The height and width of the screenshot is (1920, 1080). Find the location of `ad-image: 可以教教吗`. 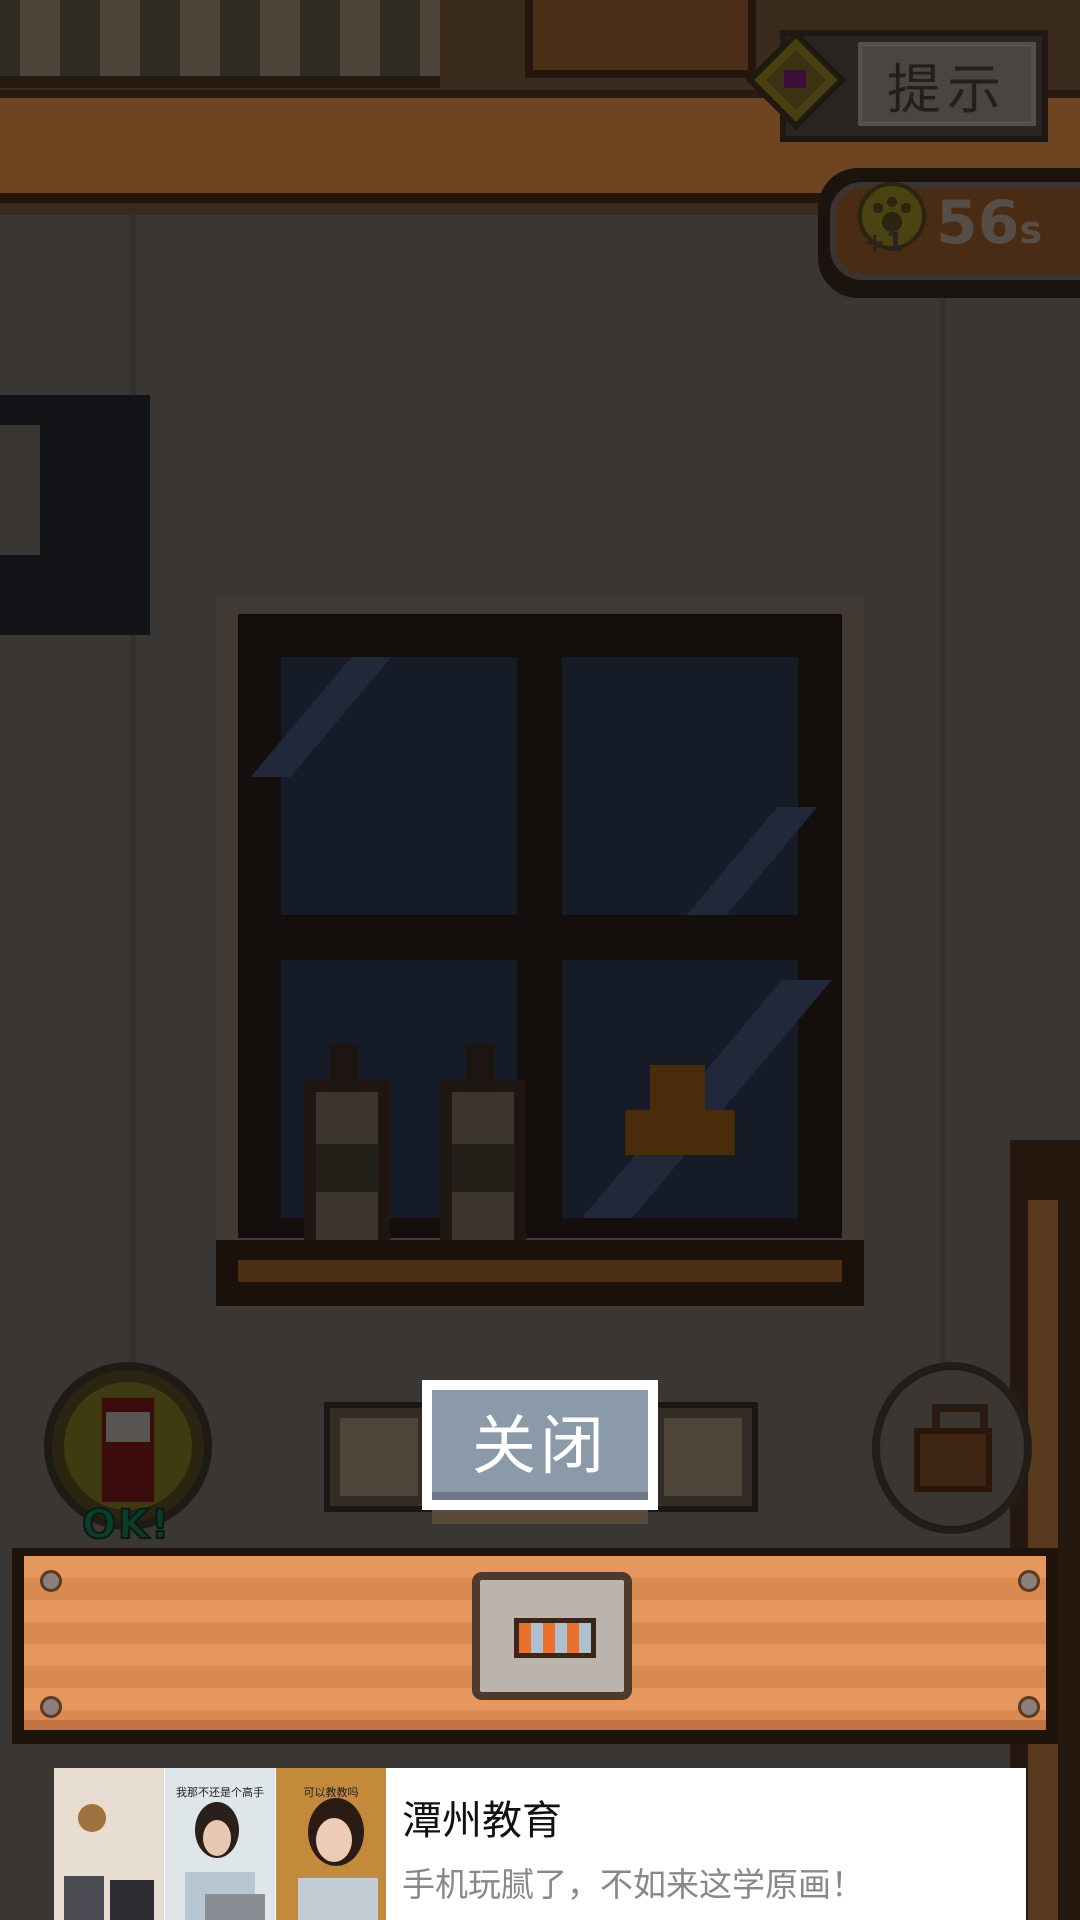

ad-image: 可以教教吗 is located at coordinates (331, 1844).